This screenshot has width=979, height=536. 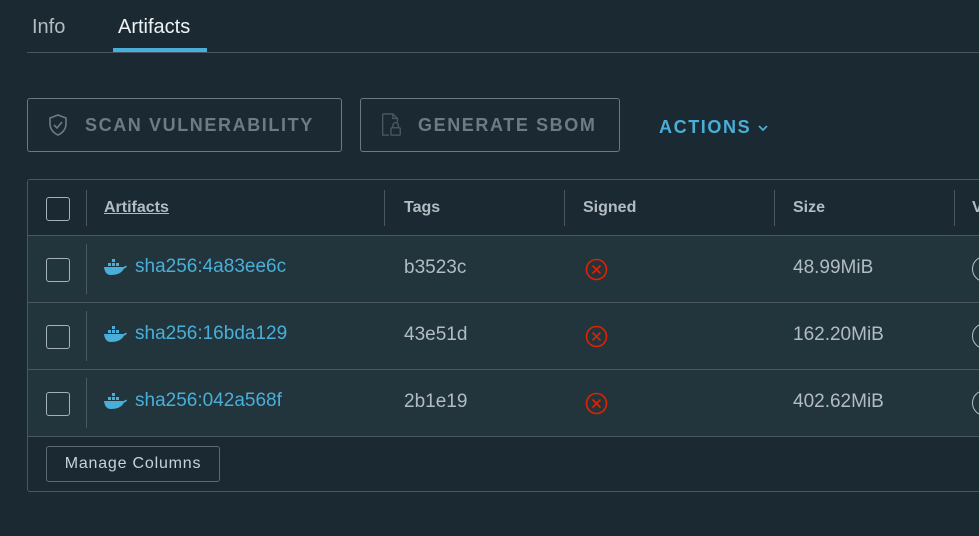 What do you see at coordinates (48, 27) in the screenshot?
I see `tab-info: Info` at bounding box center [48, 27].